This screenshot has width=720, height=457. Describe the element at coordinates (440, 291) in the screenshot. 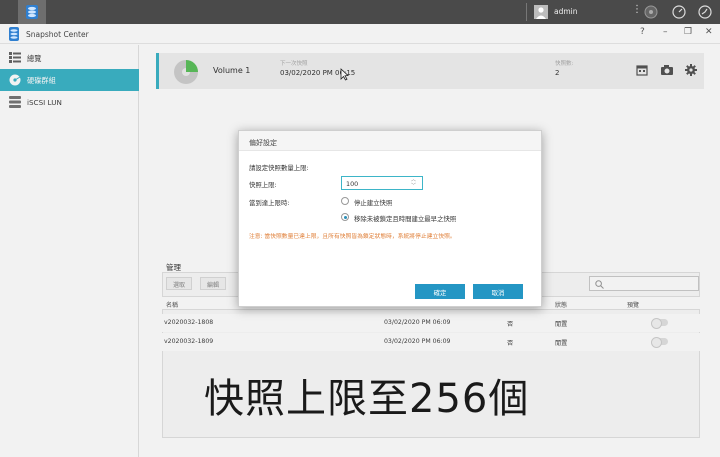

I see `ok-button: 確定` at that location.